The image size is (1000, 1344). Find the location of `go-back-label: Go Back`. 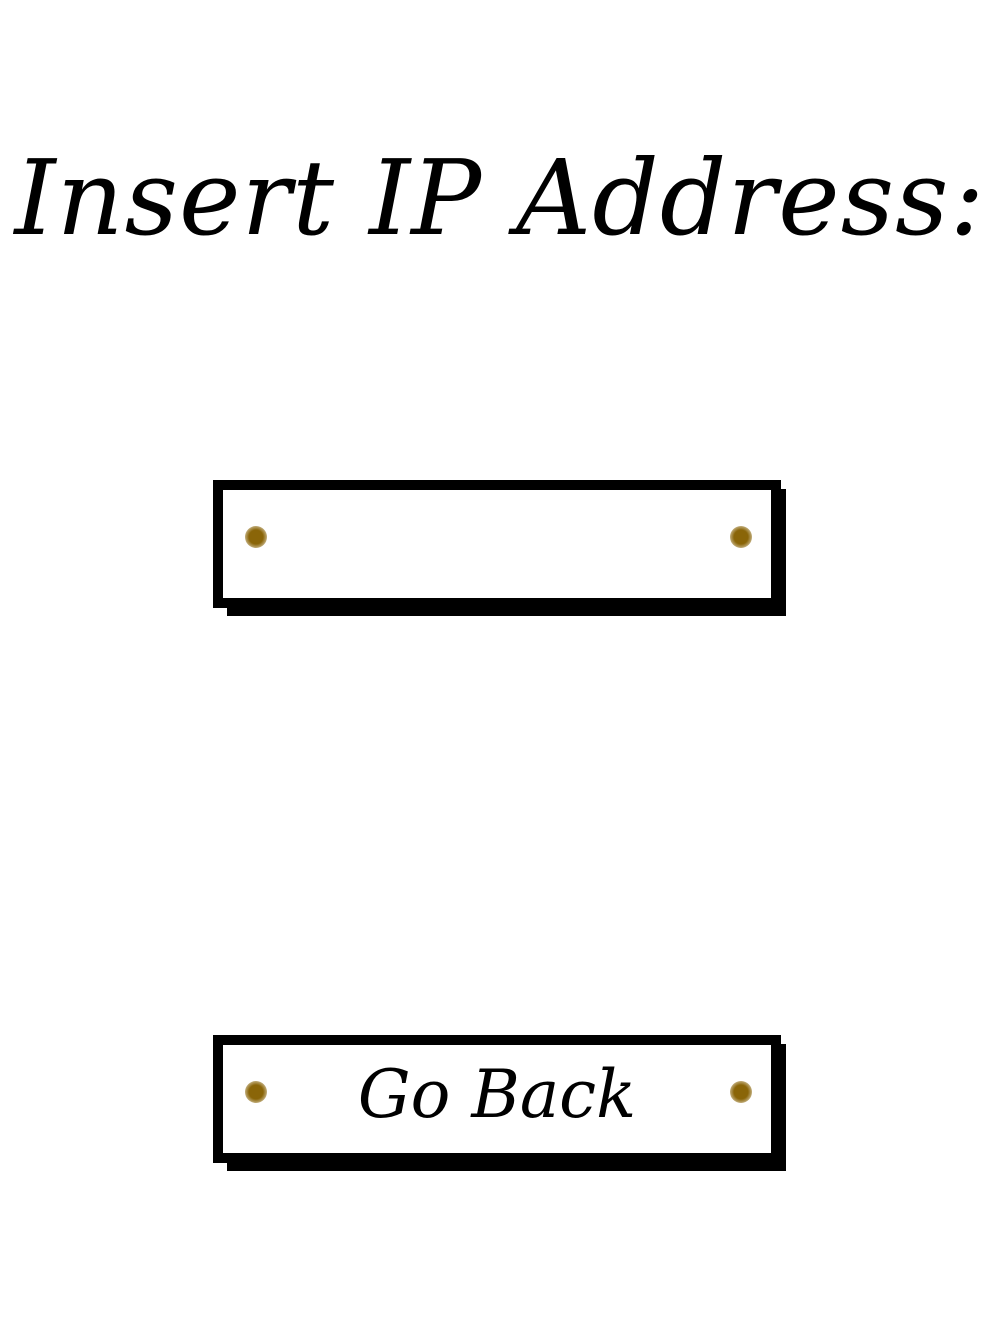

go-back-label: Go Back is located at coordinates (497, 1094).